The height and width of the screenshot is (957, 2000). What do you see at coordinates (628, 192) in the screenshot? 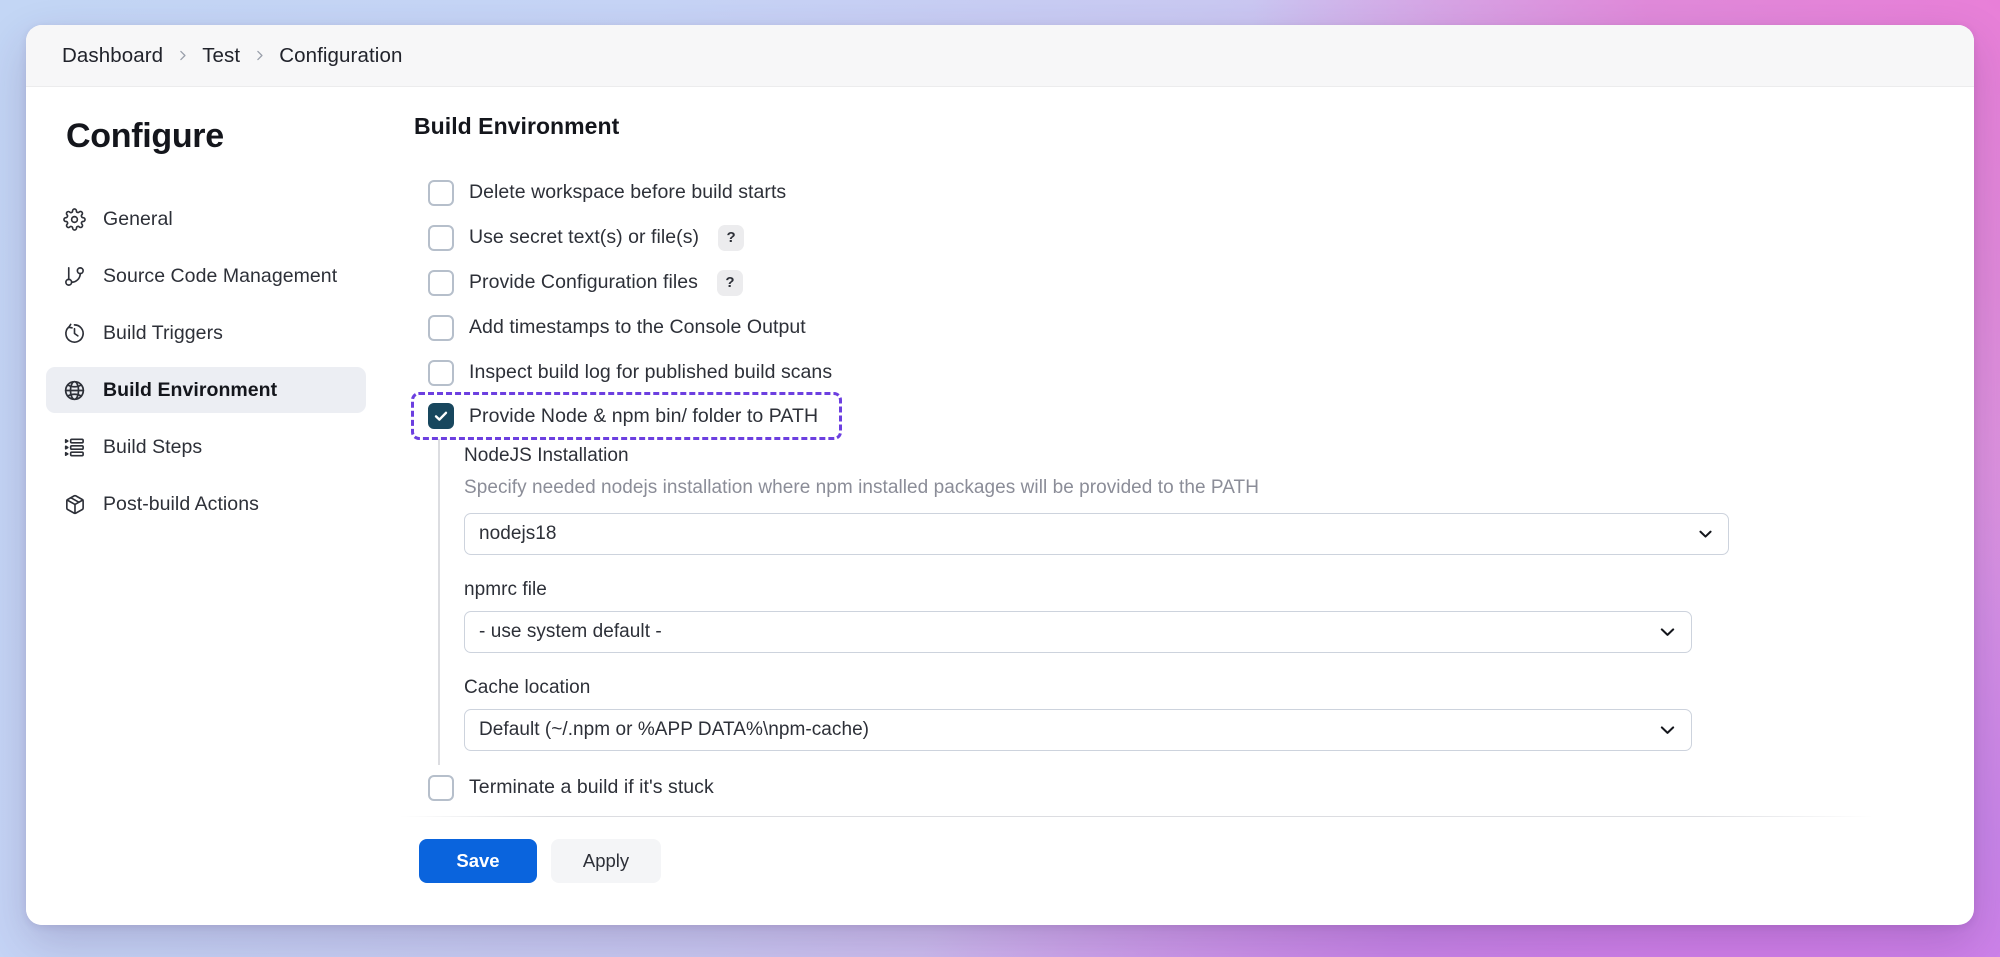
I see `checkbox-label: Delete workspace before build starts` at bounding box center [628, 192].